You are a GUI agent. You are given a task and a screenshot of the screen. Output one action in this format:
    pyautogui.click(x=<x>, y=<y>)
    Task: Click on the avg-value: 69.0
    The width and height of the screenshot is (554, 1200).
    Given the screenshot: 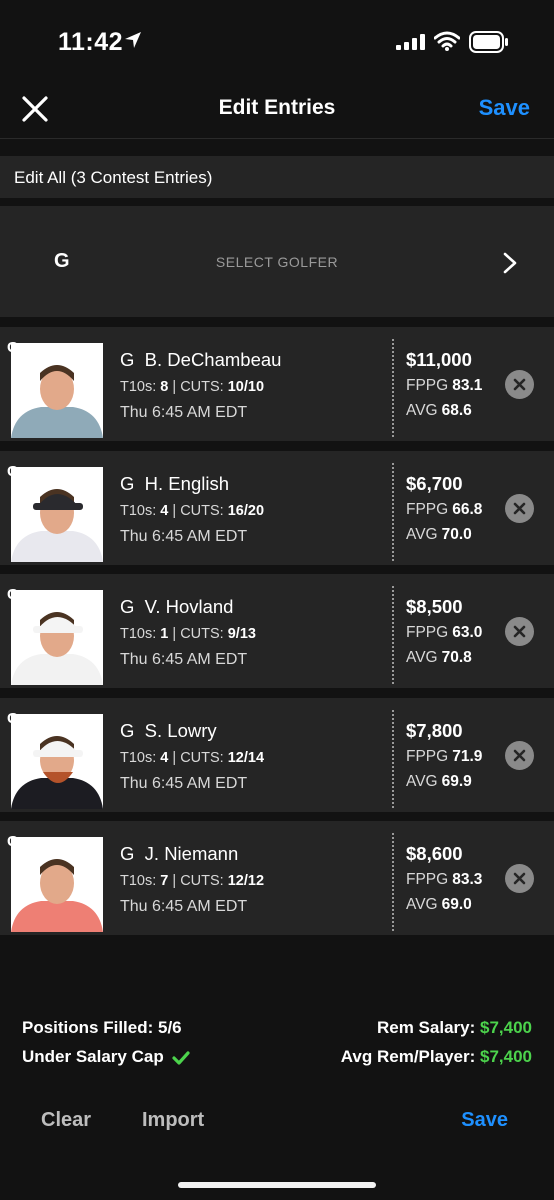 What is the action you would take?
    pyautogui.click(x=456, y=904)
    